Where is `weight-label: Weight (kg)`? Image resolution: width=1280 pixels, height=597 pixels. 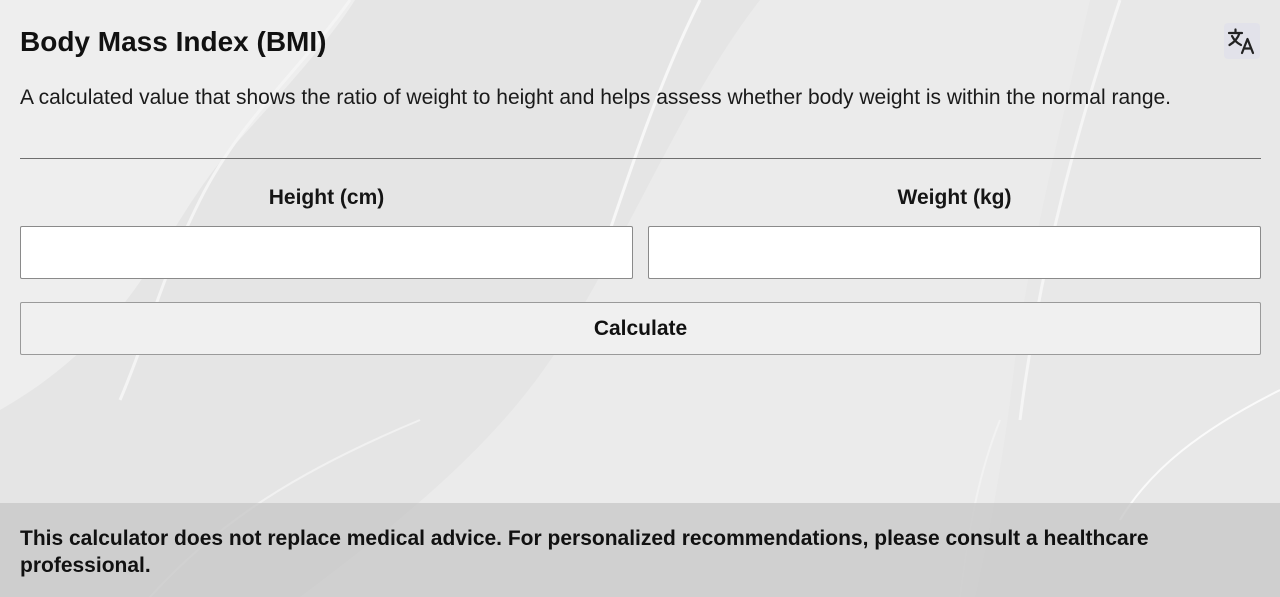
weight-label: Weight (kg) is located at coordinates (954, 197).